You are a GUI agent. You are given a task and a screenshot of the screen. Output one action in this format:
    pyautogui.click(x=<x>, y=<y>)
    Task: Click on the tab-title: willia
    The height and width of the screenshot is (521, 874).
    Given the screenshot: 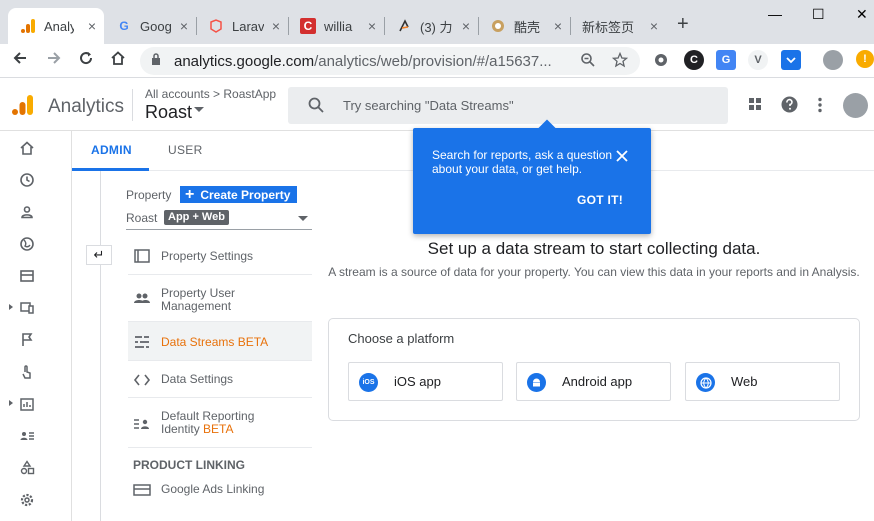 What is the action you would take?
    pyautogui.click(x=338, y=26)
    